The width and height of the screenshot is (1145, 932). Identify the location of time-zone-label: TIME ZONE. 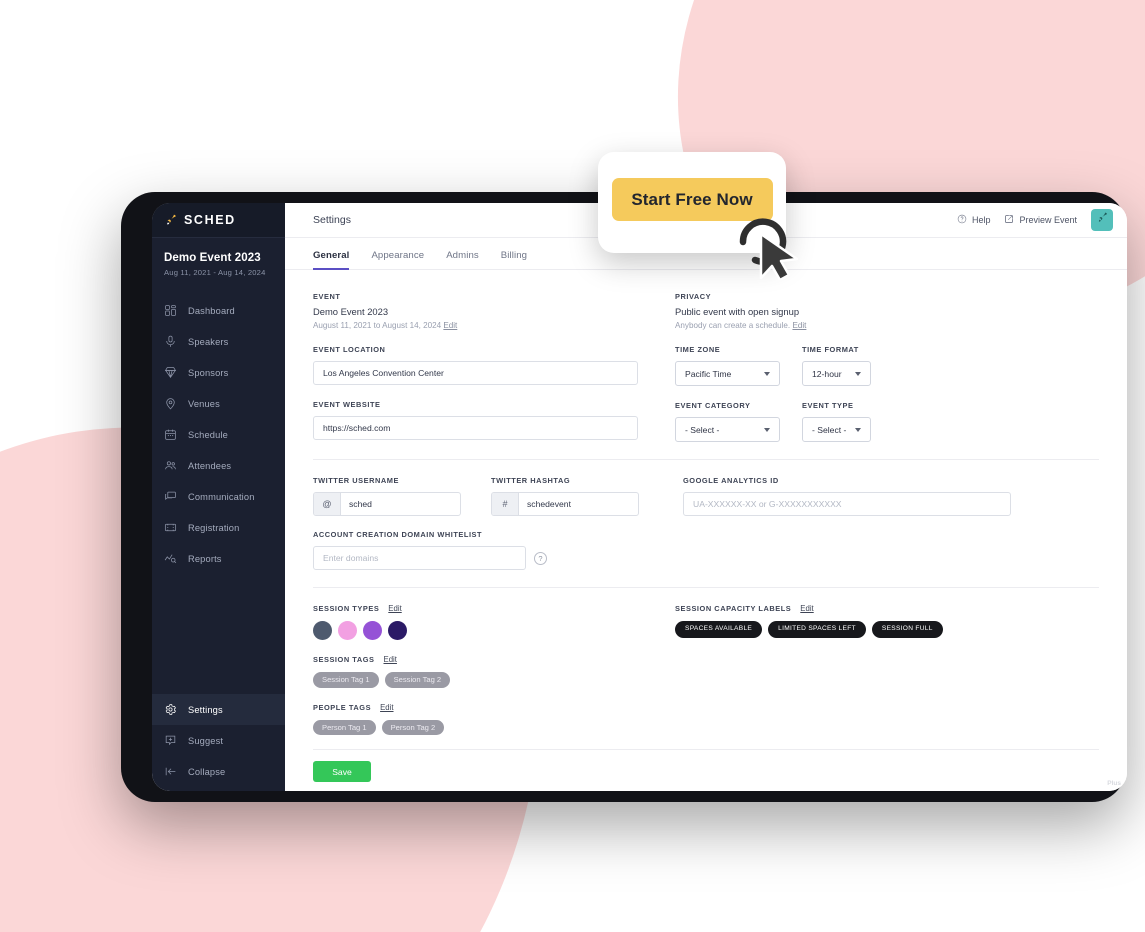
(698, 349).